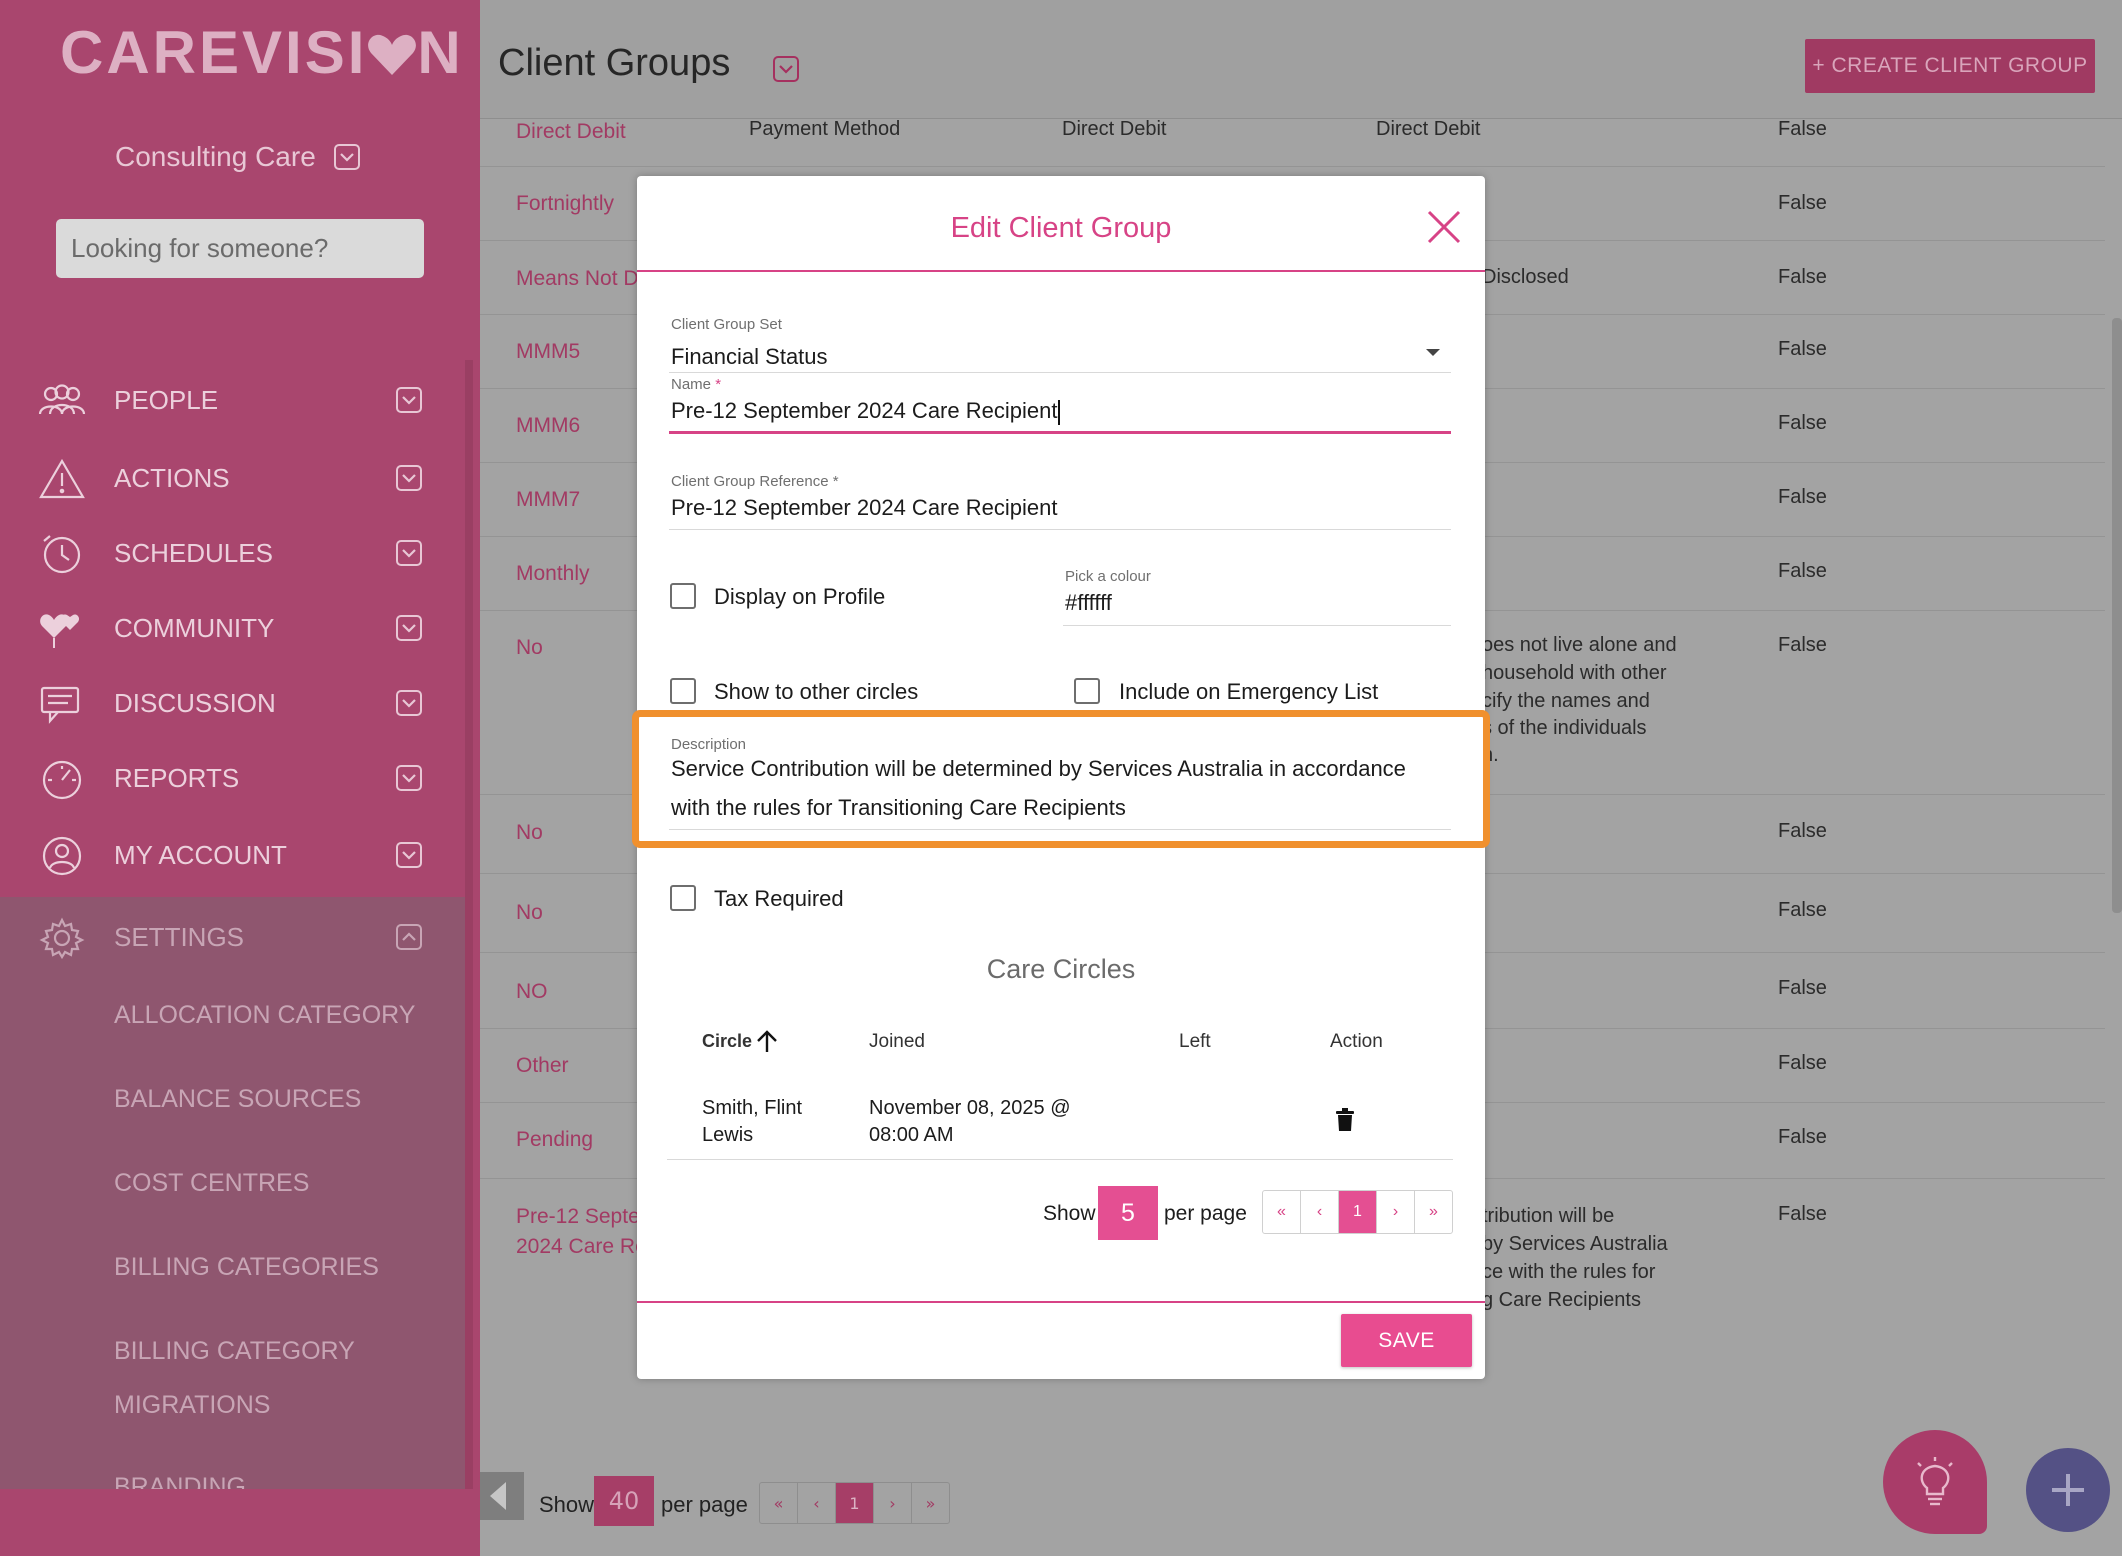 The width and height of the screenshot is (2122, 1556). Describe the element at coordinates (246, 1267) in the screenshot. I see `settings-billing-categories: BILLING CATEGORIES` at that location.